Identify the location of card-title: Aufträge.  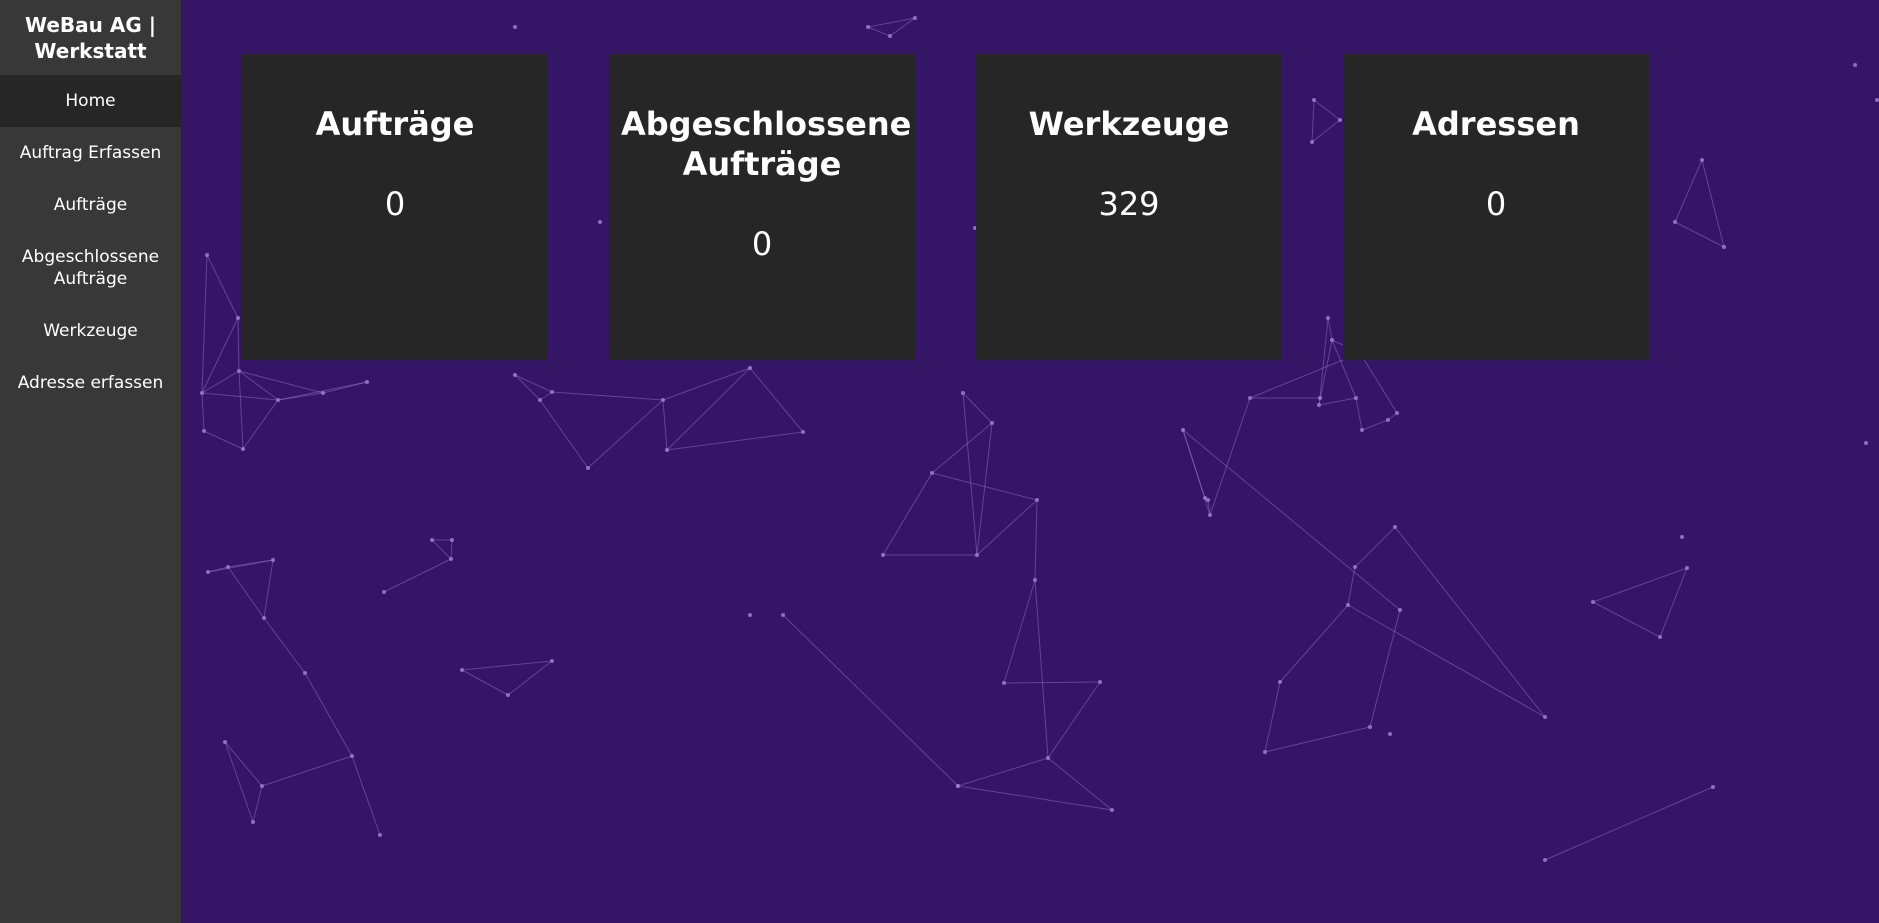
(395, 124).